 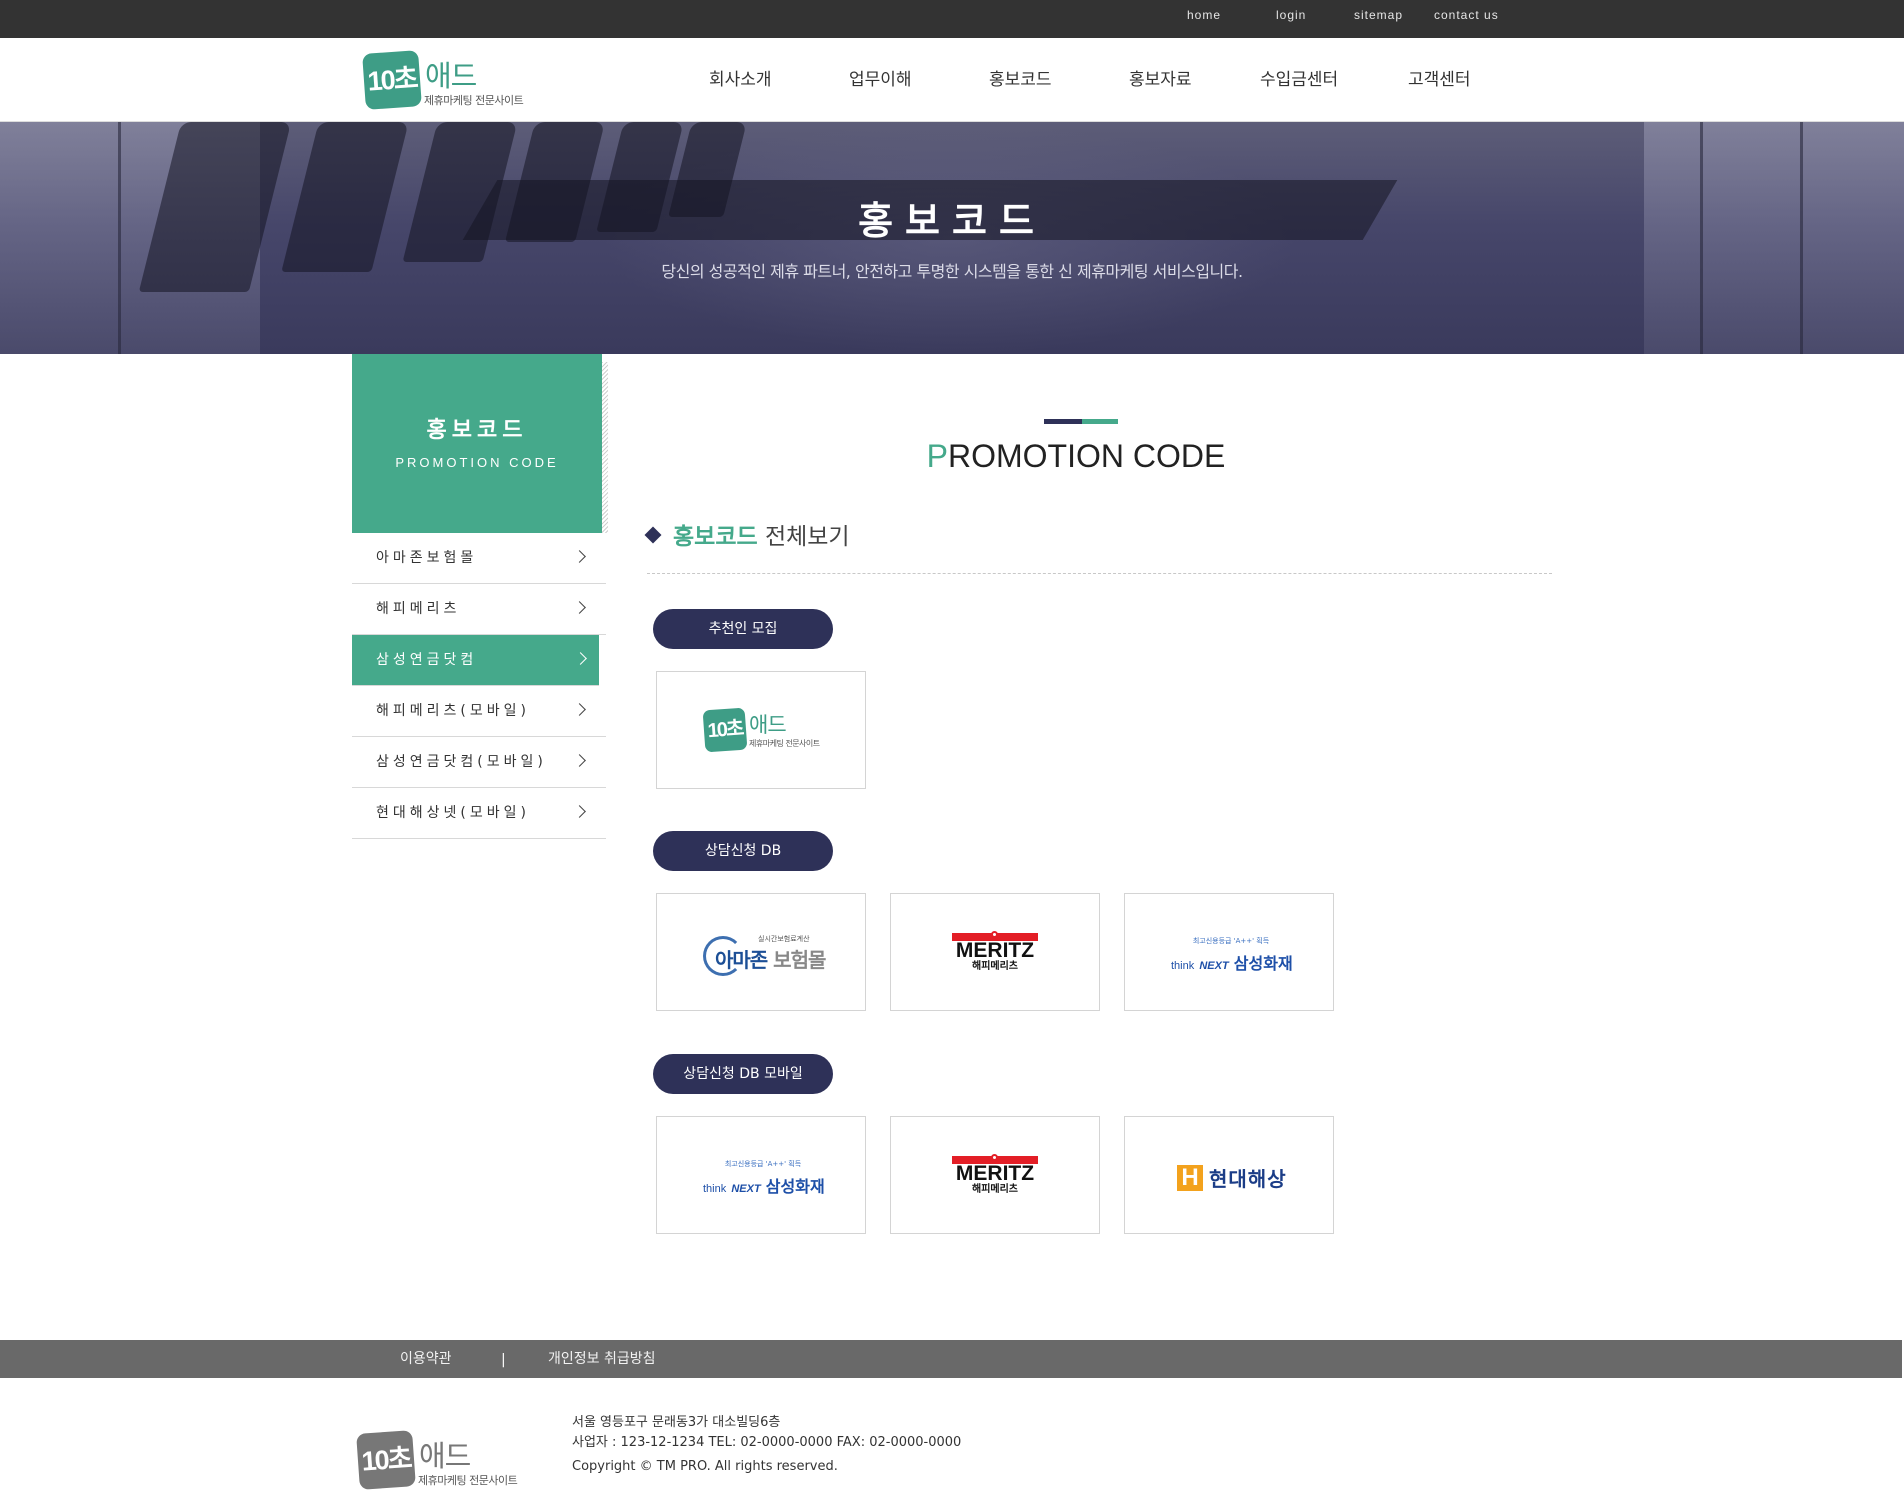 What do you see at coordinates (1087, 456) in the screenshot?
I see `page-title-rest: ROMOTION CODE` at bounding box center [1087, 456].